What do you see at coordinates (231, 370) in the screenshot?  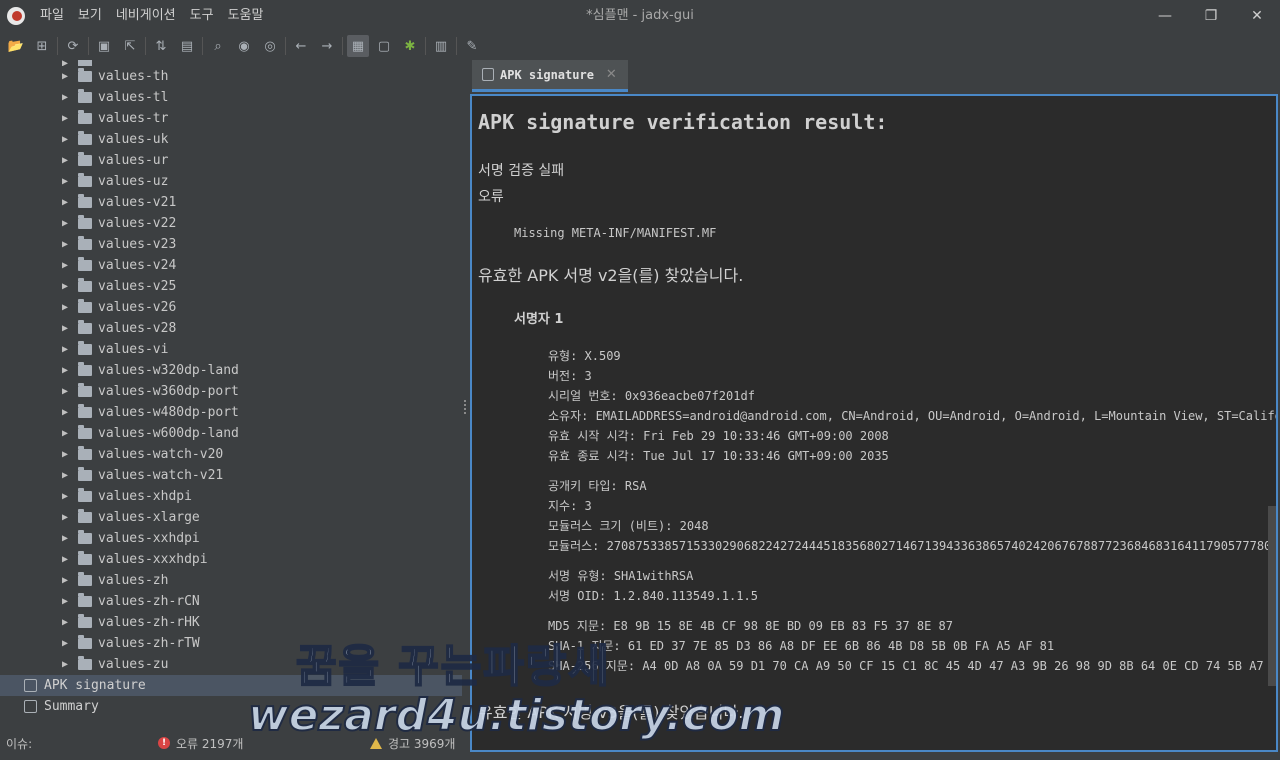 I see `tree-folder-item: ▶ values-w320dp-land` at bounding box center [231, 370].